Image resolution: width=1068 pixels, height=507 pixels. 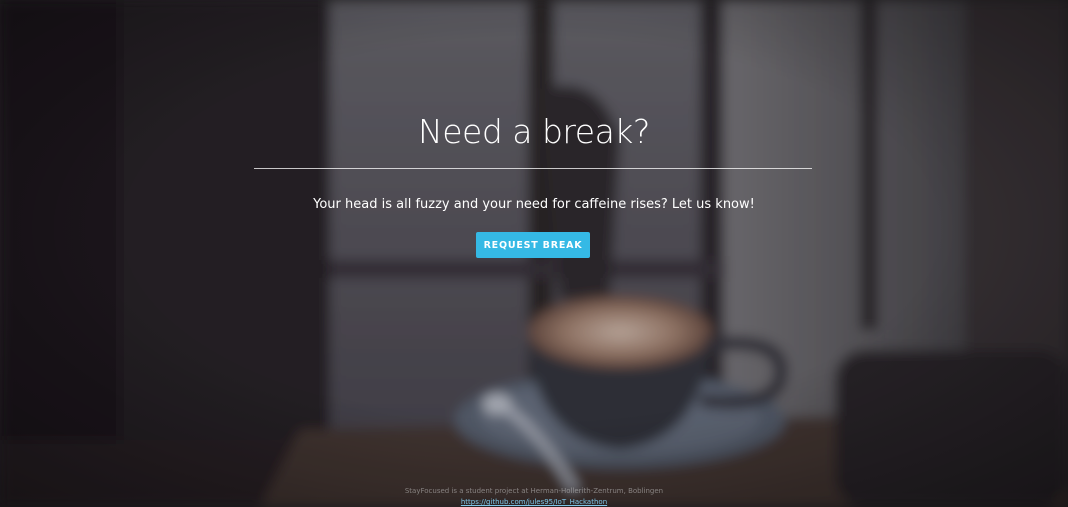 I want to click on title-divider, so click(x=533, y=168).